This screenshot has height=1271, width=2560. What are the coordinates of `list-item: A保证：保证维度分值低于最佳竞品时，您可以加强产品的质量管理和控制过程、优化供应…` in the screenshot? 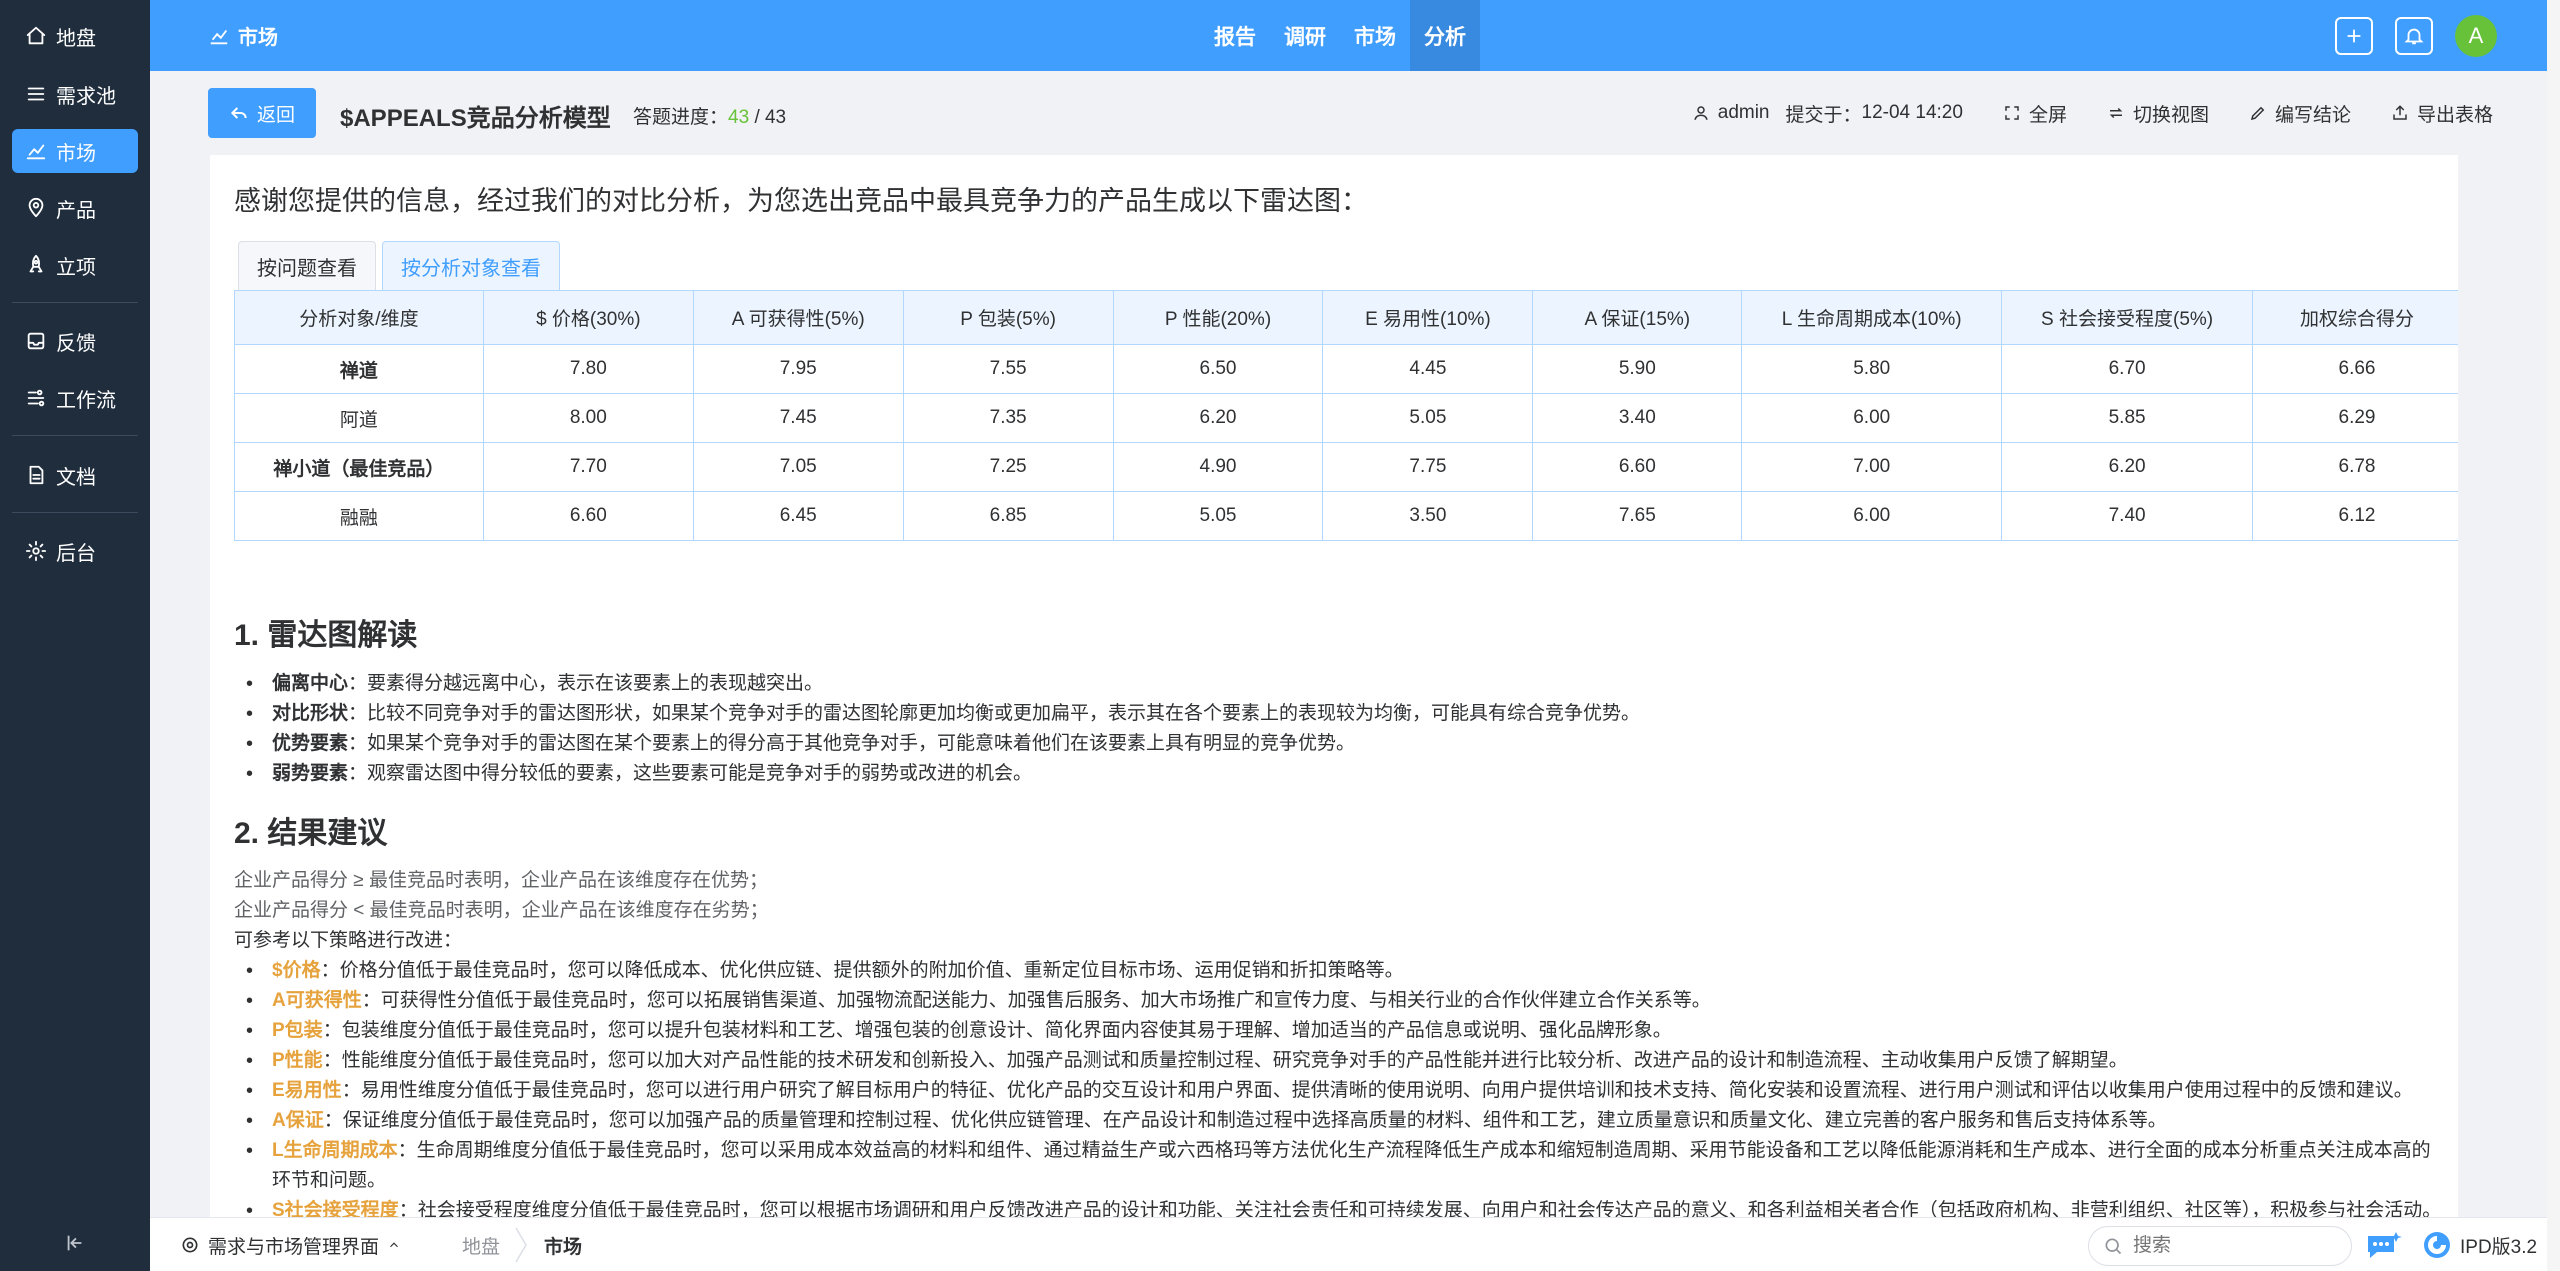 It's located at (1344, 1121).